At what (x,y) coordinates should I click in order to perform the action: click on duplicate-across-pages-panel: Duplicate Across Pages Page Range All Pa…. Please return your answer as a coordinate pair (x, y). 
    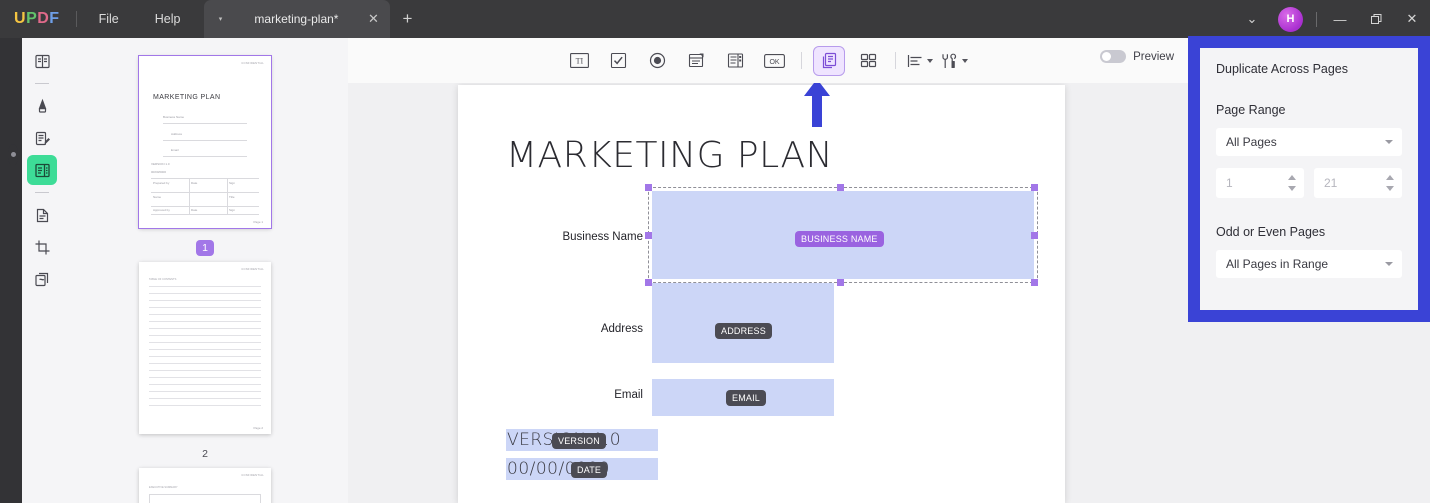
    Looking at the image, I should click on (1309, 179).